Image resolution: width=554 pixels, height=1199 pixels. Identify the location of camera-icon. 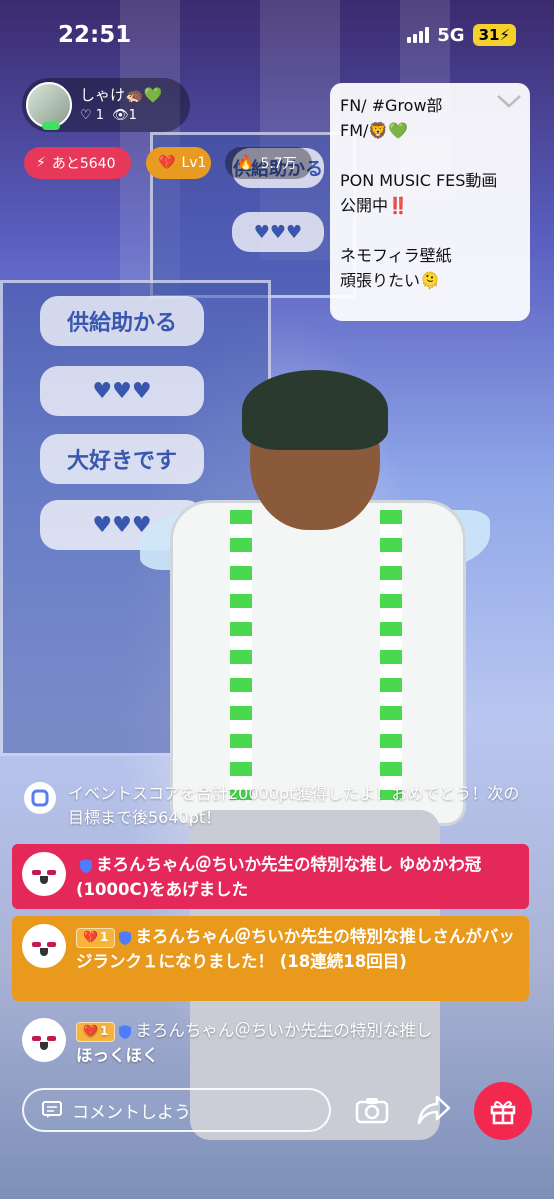
(372, 1111).